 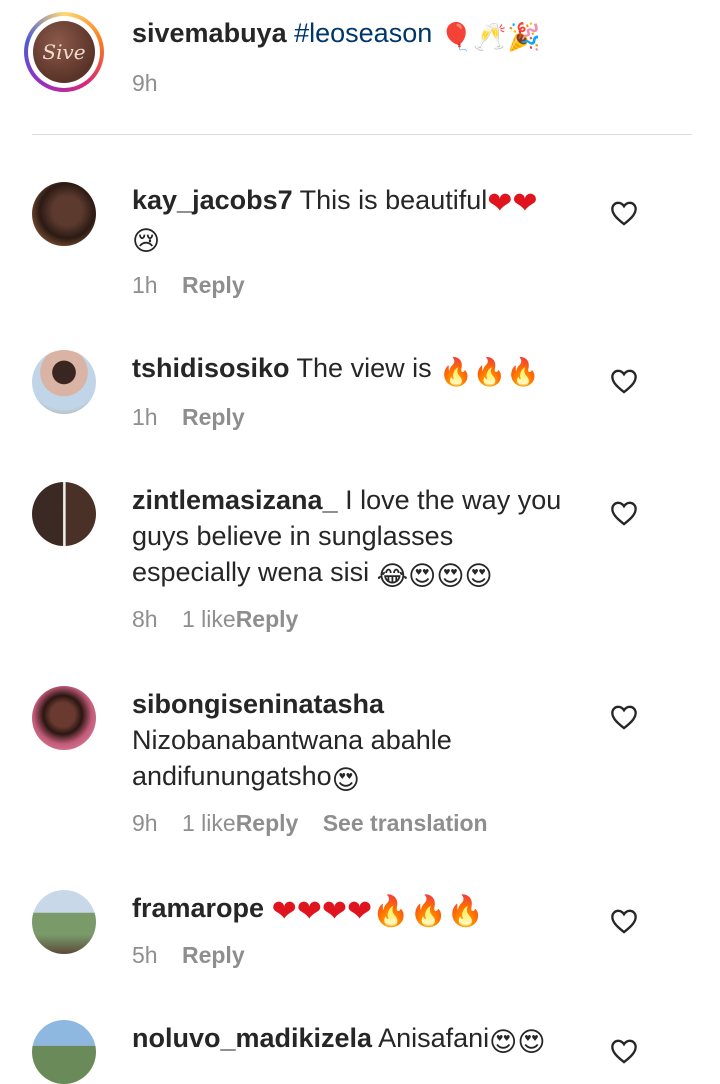 I want to click on caption-username: sivemabuya, so click(x=209, y=33).